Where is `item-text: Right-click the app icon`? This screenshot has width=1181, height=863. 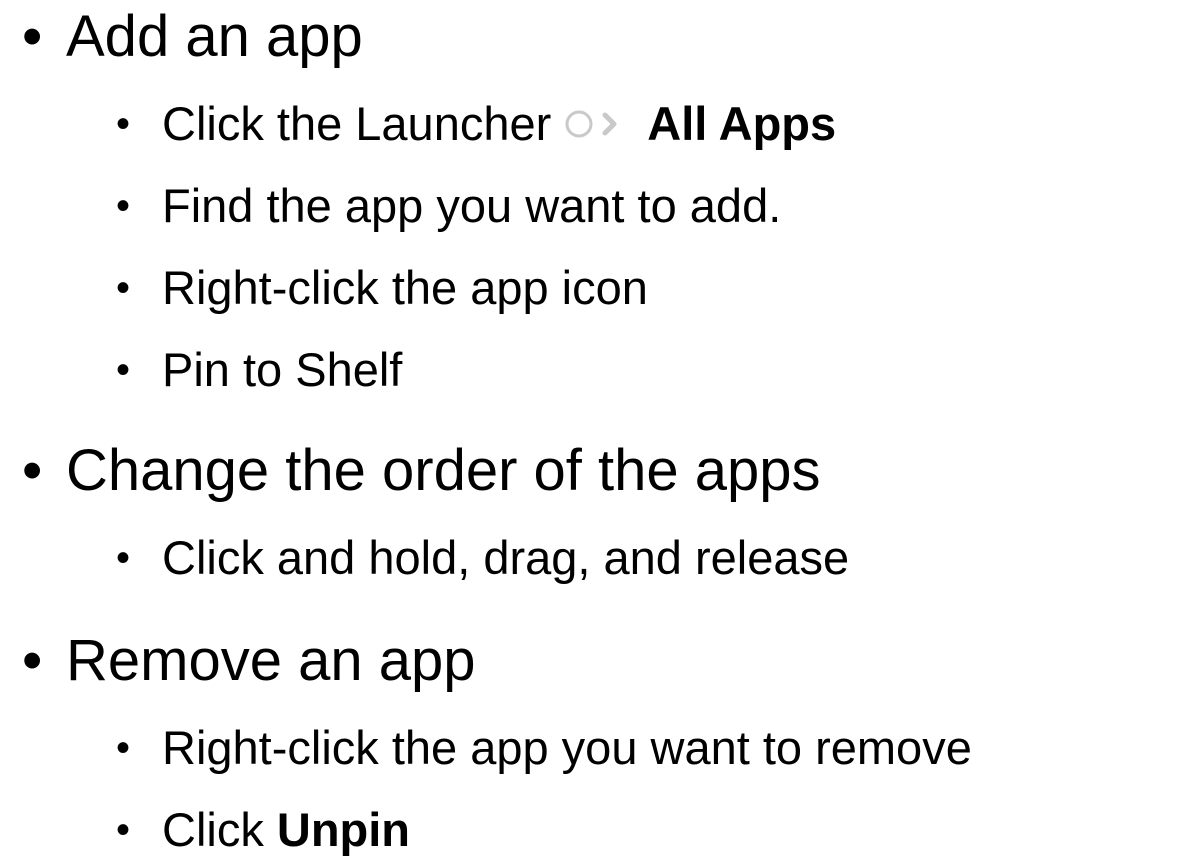 item-text: Right-click the app icon is located at coordinates (405, 287).